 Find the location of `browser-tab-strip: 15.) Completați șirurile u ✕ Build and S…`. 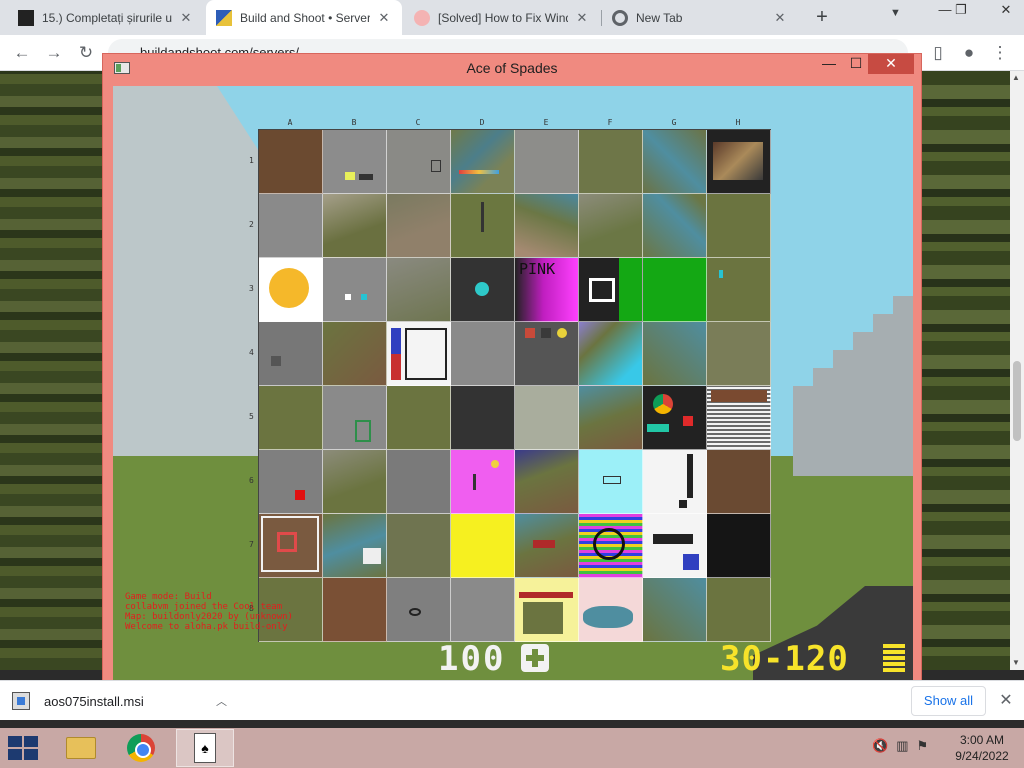

browser-tab-strip: 15.) Completați șirurile u ✕ Build and S… is located at coordinates (512, 17).